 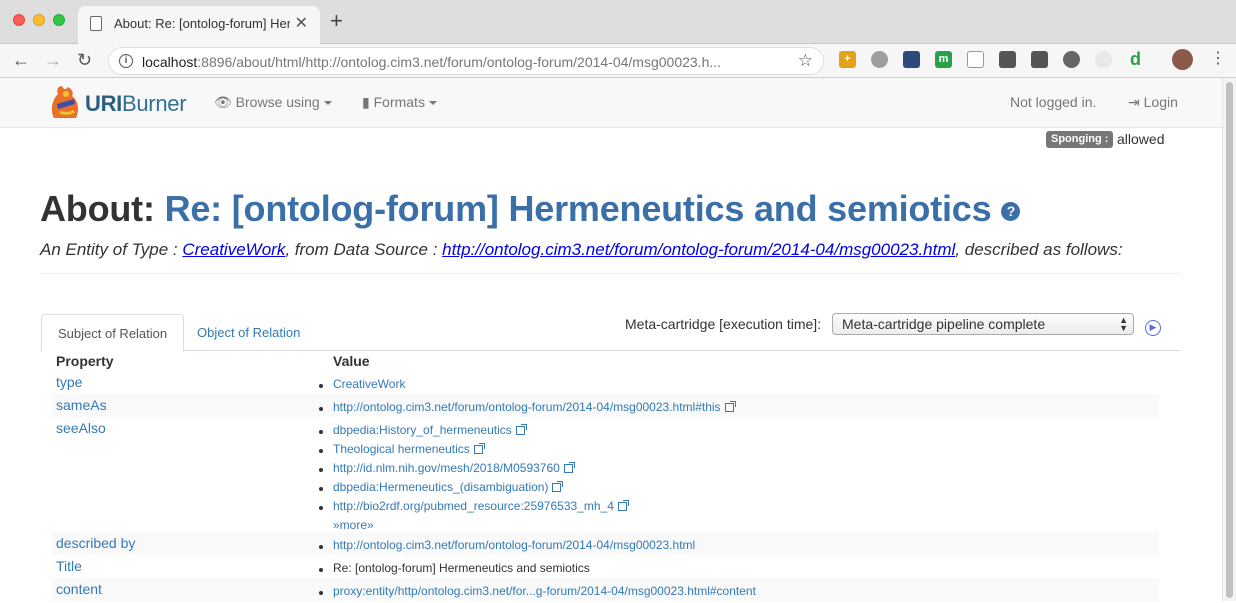 I want to click on metacartridge-label: Meta-cartridge [execution time]:, so click(x=723, y=324).